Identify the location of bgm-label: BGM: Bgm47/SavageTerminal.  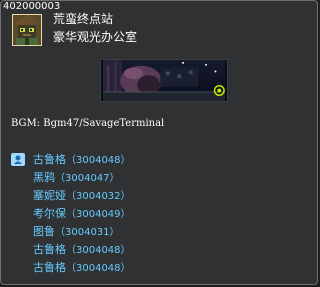
(88, 123).